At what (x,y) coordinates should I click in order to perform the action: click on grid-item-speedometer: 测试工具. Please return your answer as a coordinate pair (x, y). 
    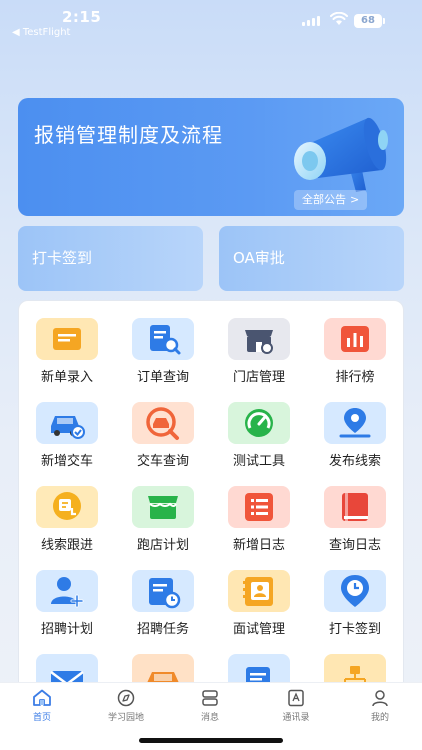
    Looking at the image, I should click on (259, 427).